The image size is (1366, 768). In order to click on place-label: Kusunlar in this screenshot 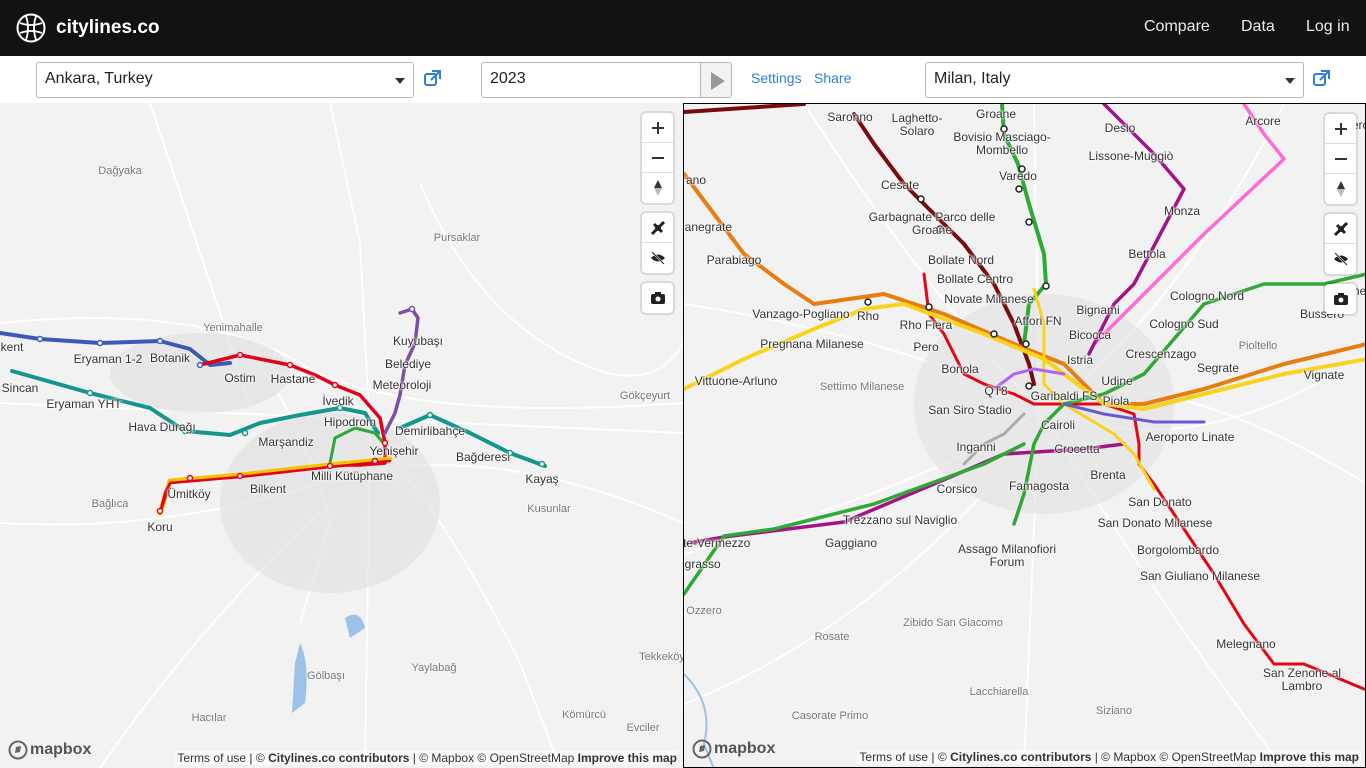, I will do `click(549, 509)`.